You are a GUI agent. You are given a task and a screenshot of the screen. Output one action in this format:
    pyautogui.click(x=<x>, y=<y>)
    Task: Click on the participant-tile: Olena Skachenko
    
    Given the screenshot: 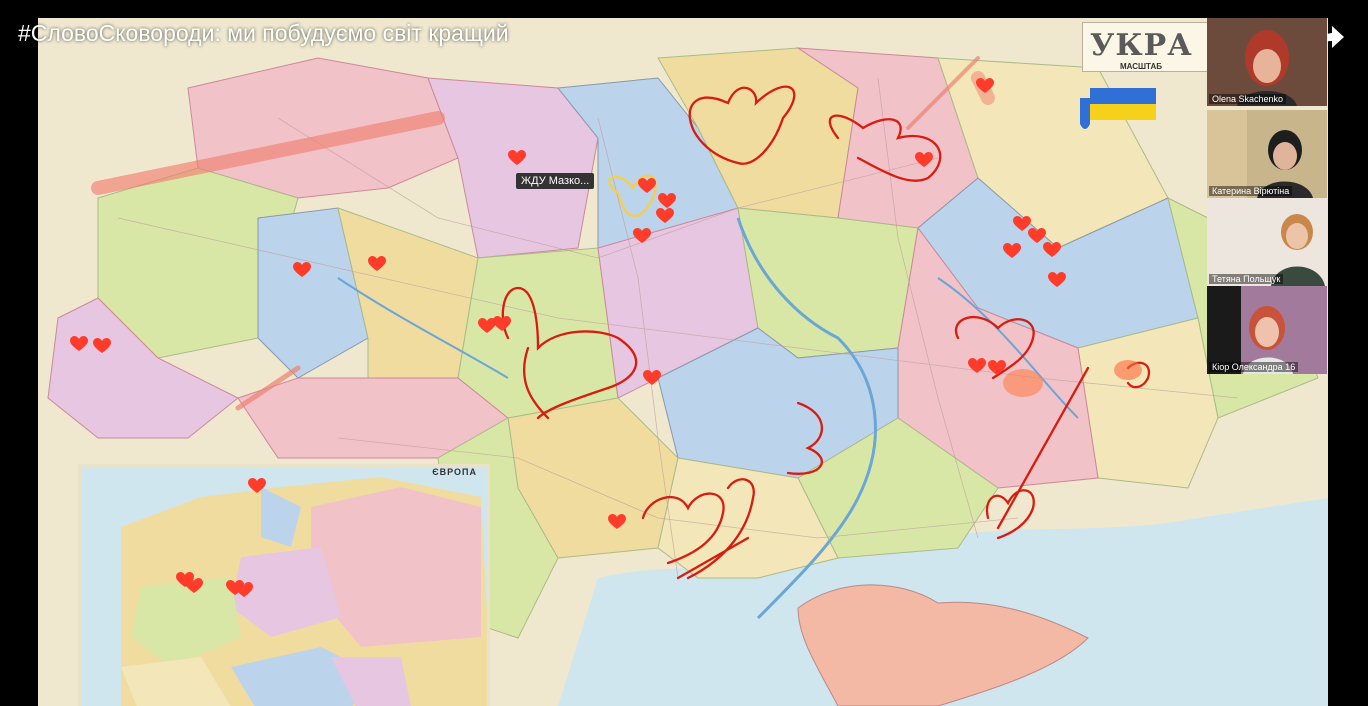 What is the action you would take?
    pyautogui.click(x=1267, y=62)
    